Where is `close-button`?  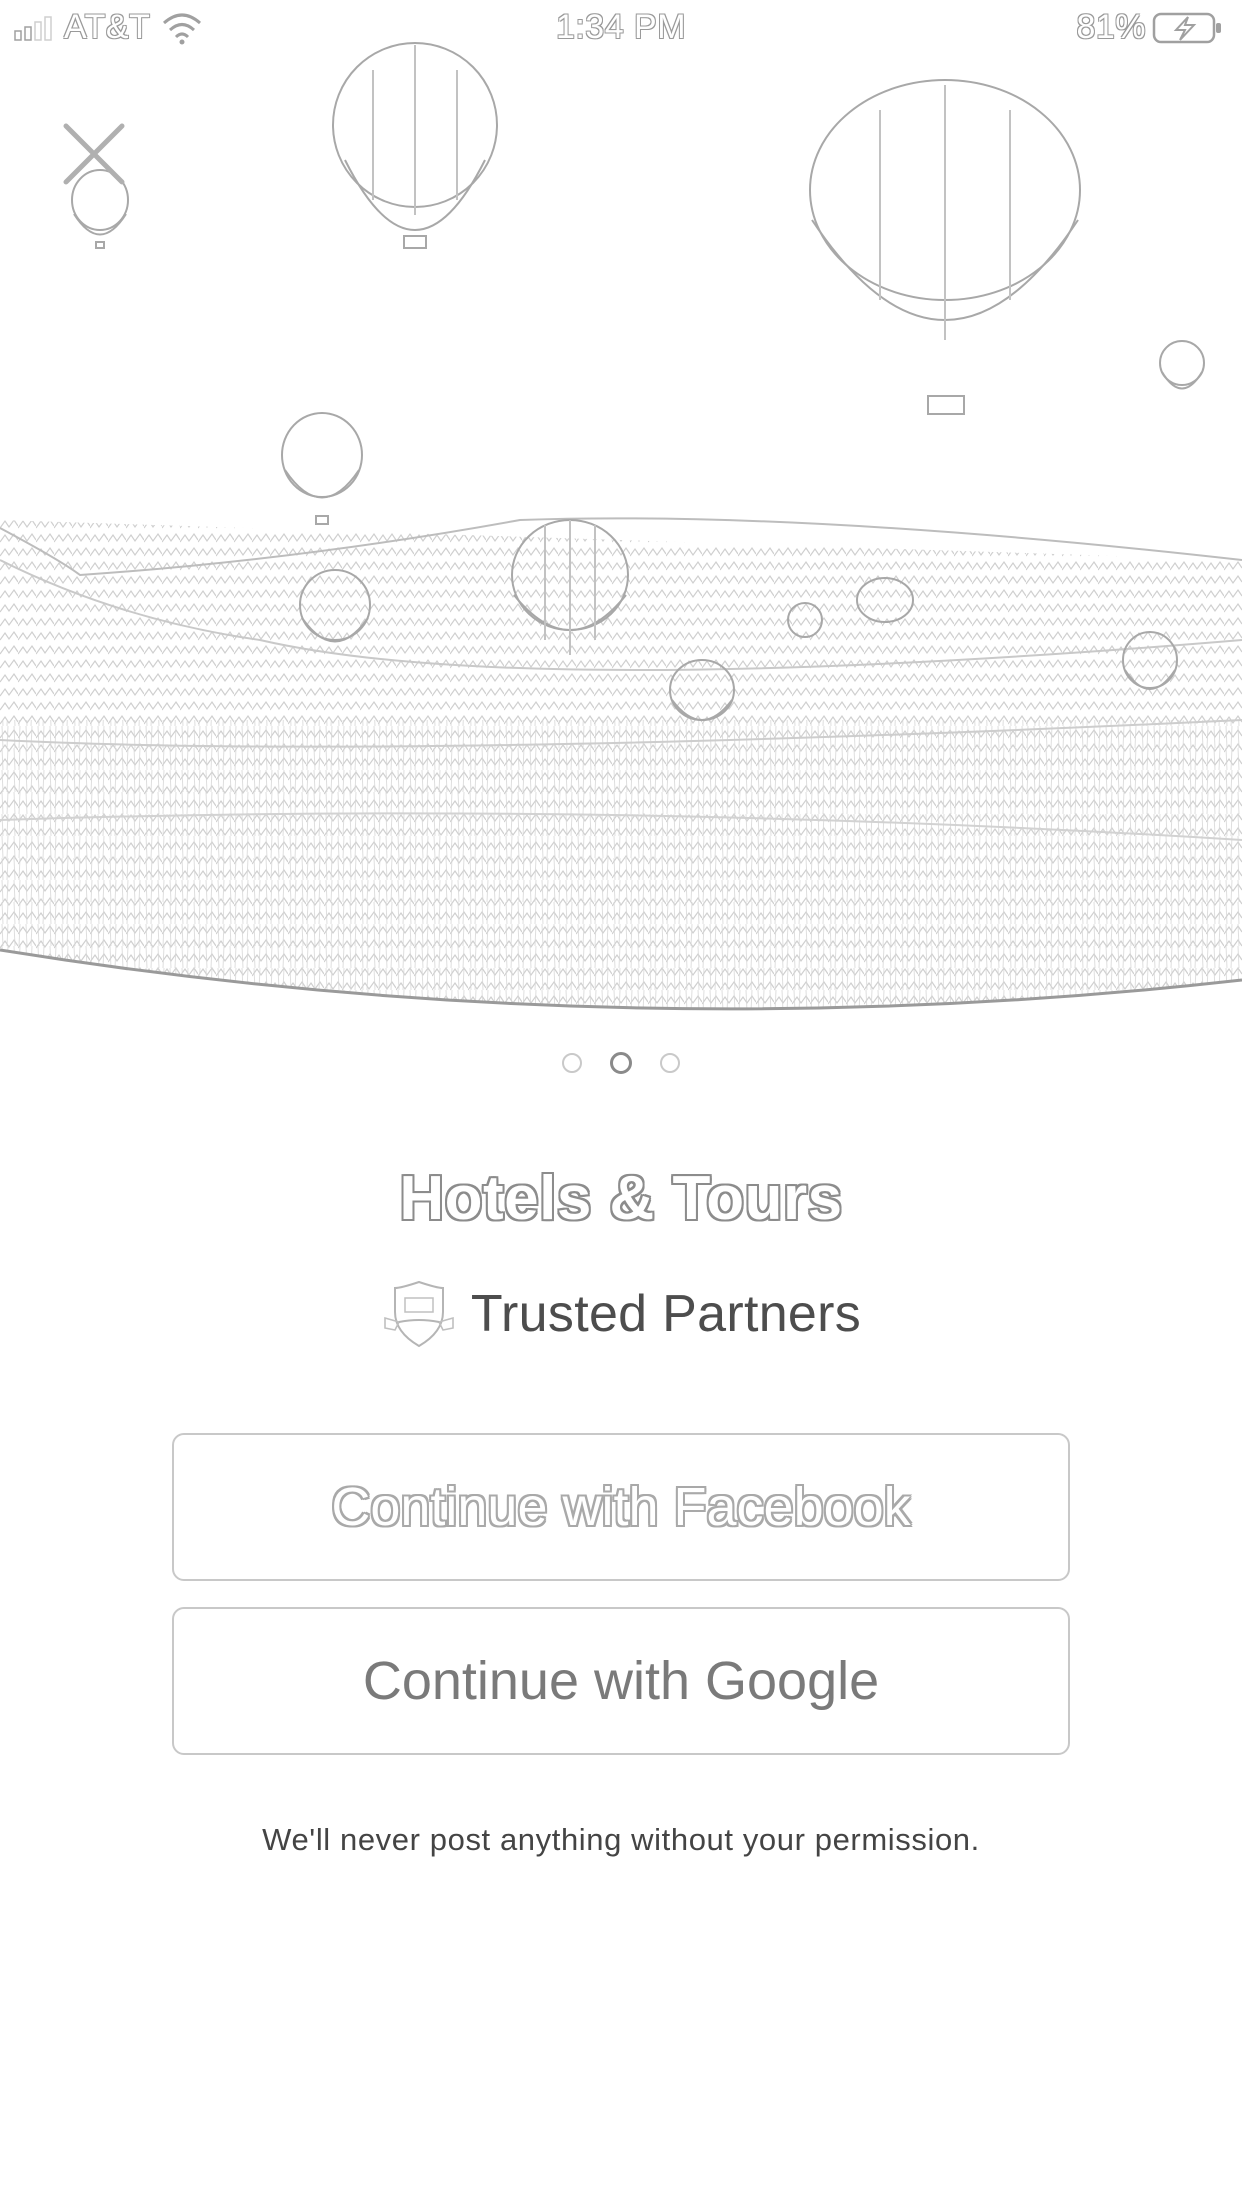
close-button is located at coordinates (94, 154).